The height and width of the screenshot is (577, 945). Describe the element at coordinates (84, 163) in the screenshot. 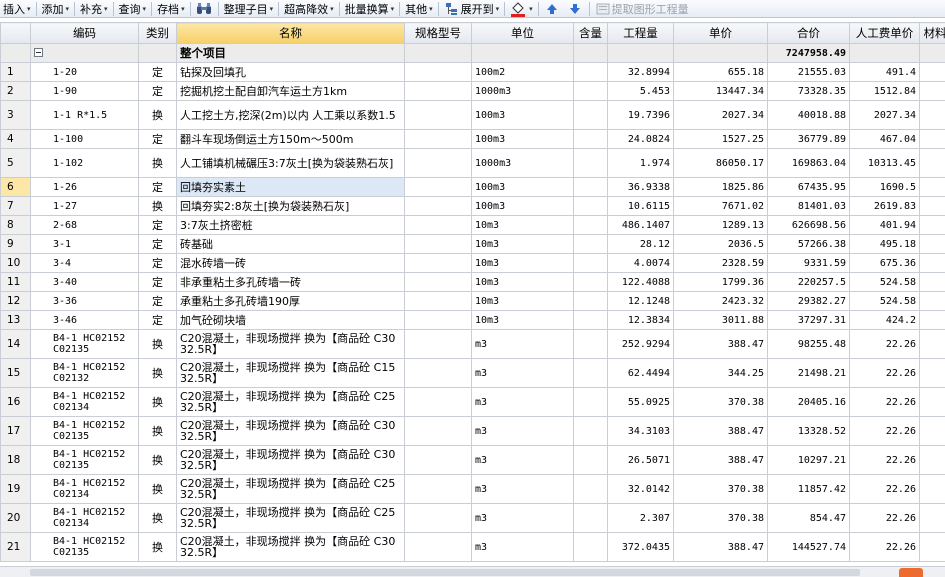

I see `cell-code: 1-102` at that location.